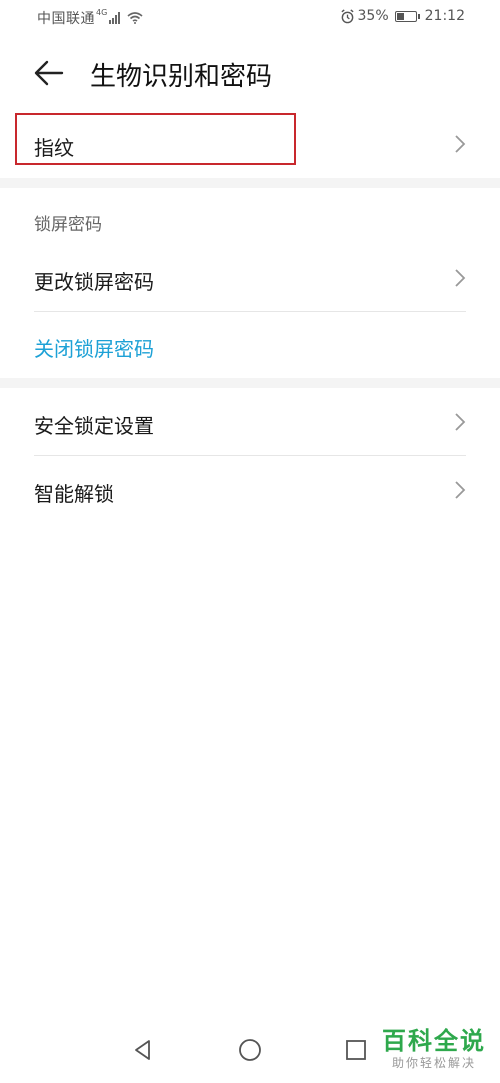  What do you see at coordinates (155, 139) in the screenshot?
I see `highlight-box` at bounding box center [155, 139].